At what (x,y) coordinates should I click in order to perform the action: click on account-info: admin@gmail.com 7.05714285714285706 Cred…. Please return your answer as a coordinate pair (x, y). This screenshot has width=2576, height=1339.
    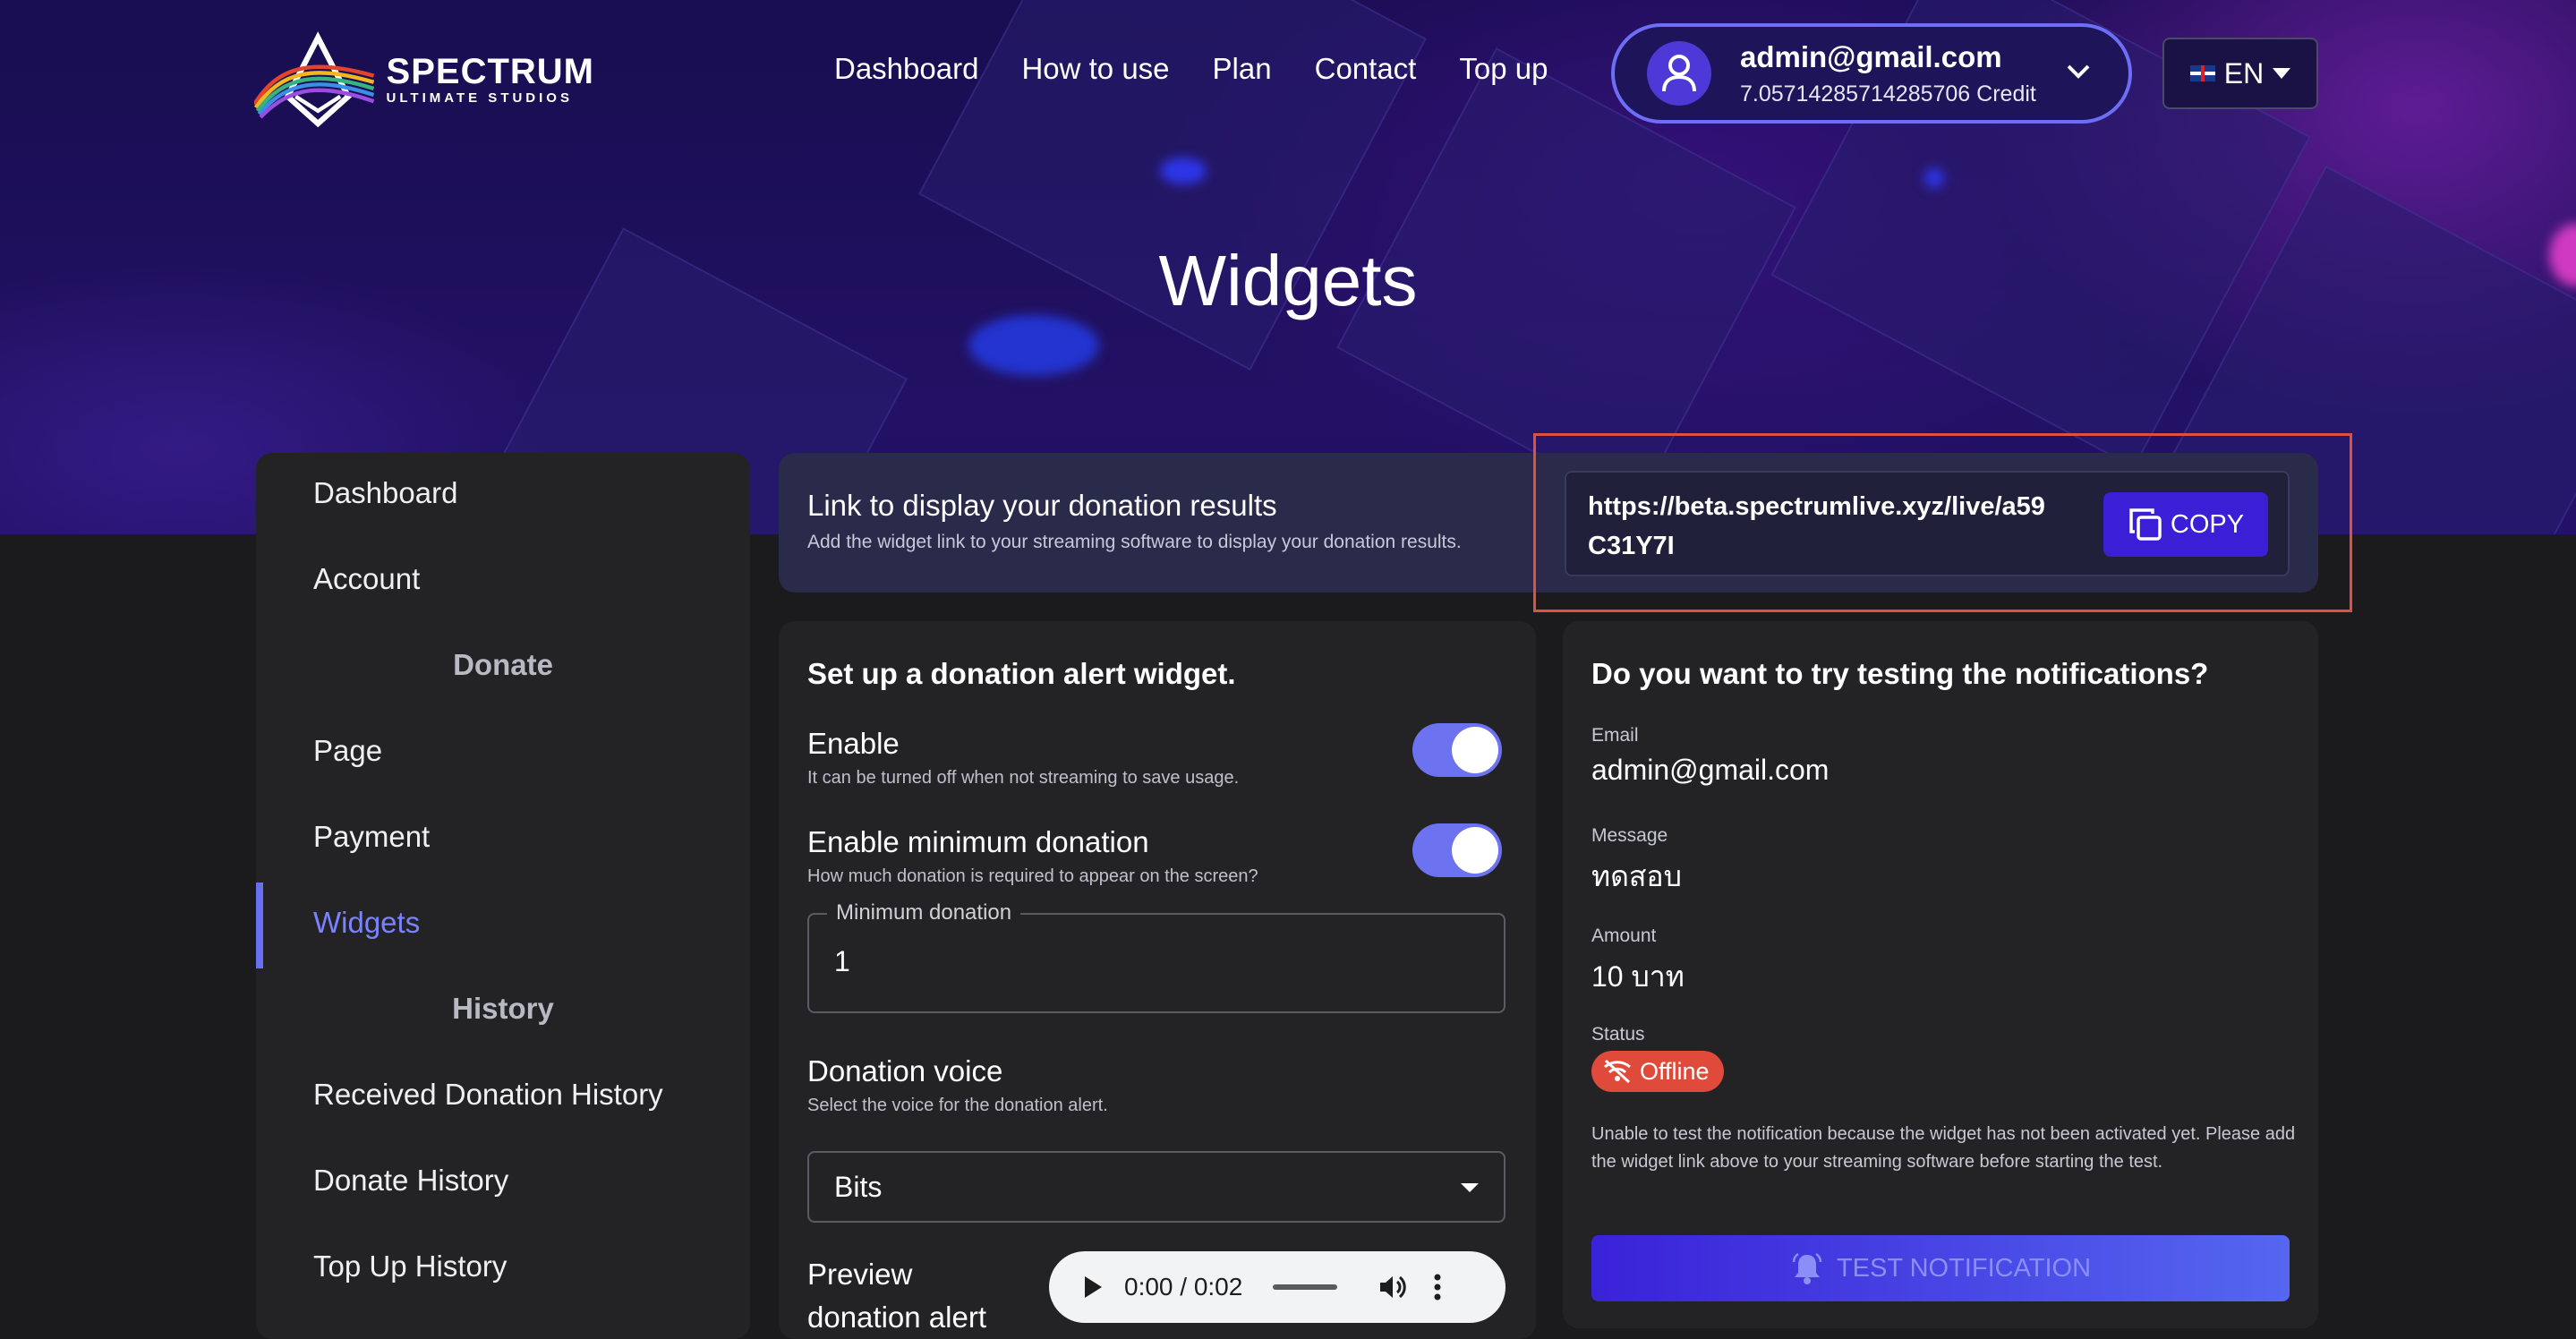
    Looking at the image, I should click on (1888, 73).